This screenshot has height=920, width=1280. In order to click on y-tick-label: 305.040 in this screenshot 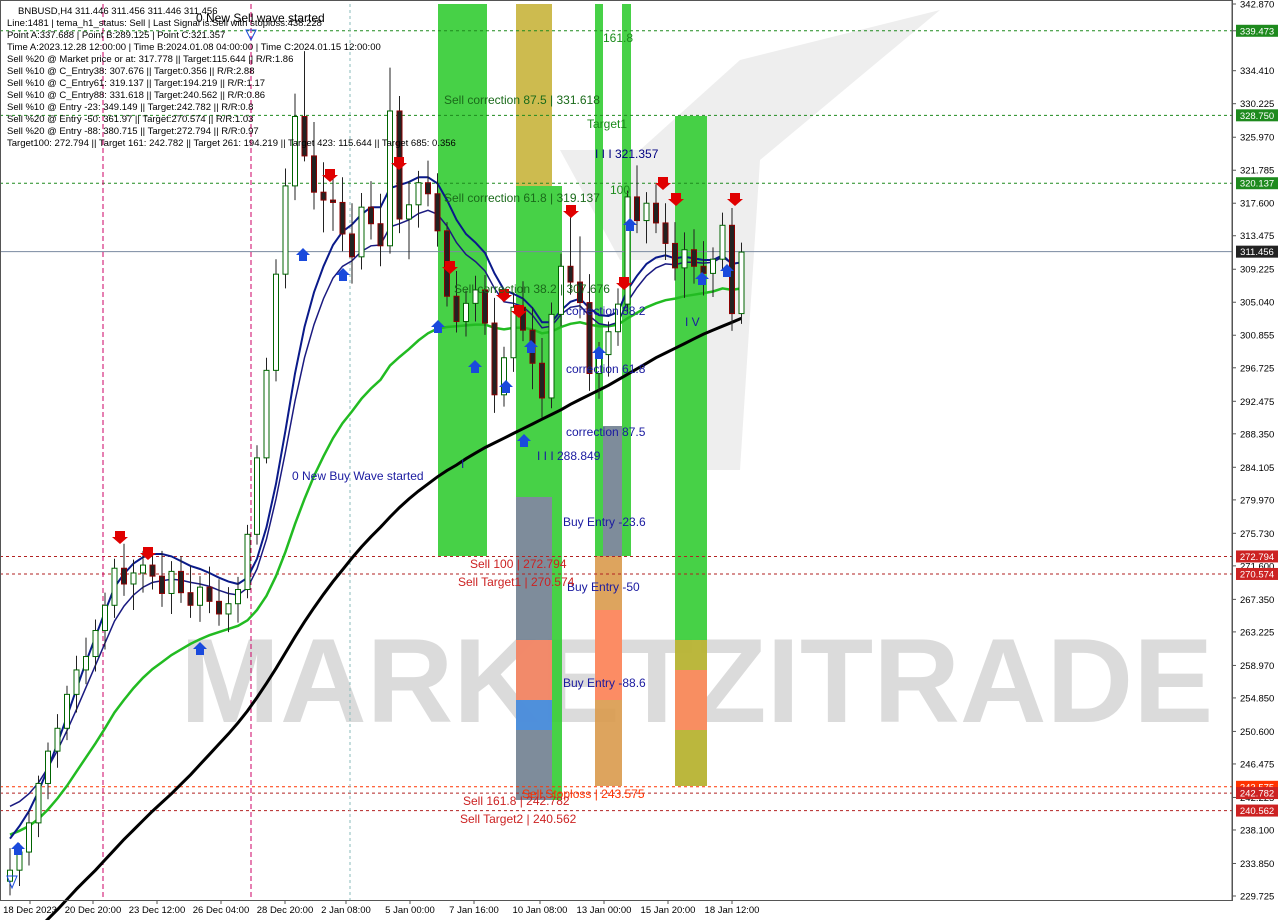, I will do `click(1257, 303)`.